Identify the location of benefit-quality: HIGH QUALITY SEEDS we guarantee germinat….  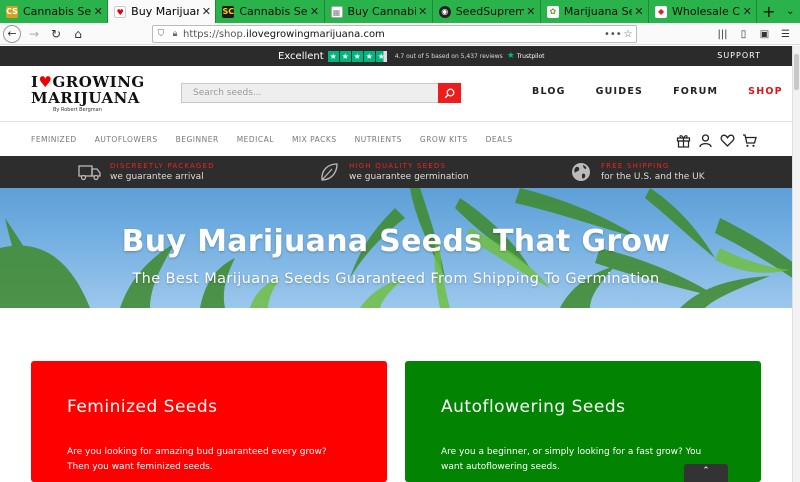
(392, 172).